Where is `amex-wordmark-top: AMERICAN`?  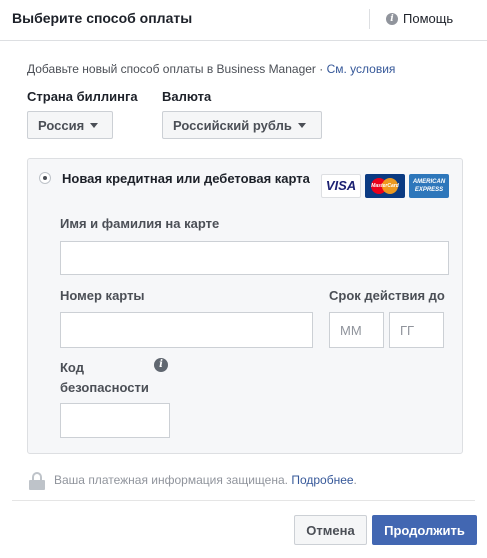 amex-wordmark-top: AMERICAN is located at coordinates (429, 182).